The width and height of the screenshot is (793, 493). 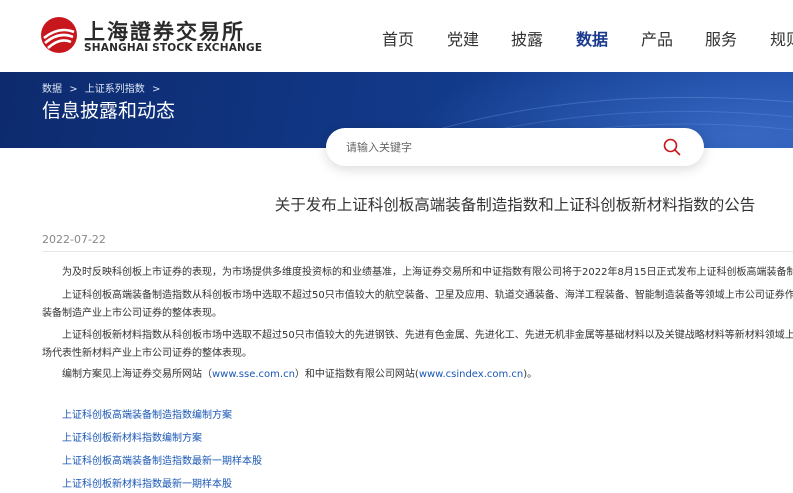 I want to click on paragraph-4-prefix: 编制方案见上海证券交易所网站（, so click(x=137, y=374).